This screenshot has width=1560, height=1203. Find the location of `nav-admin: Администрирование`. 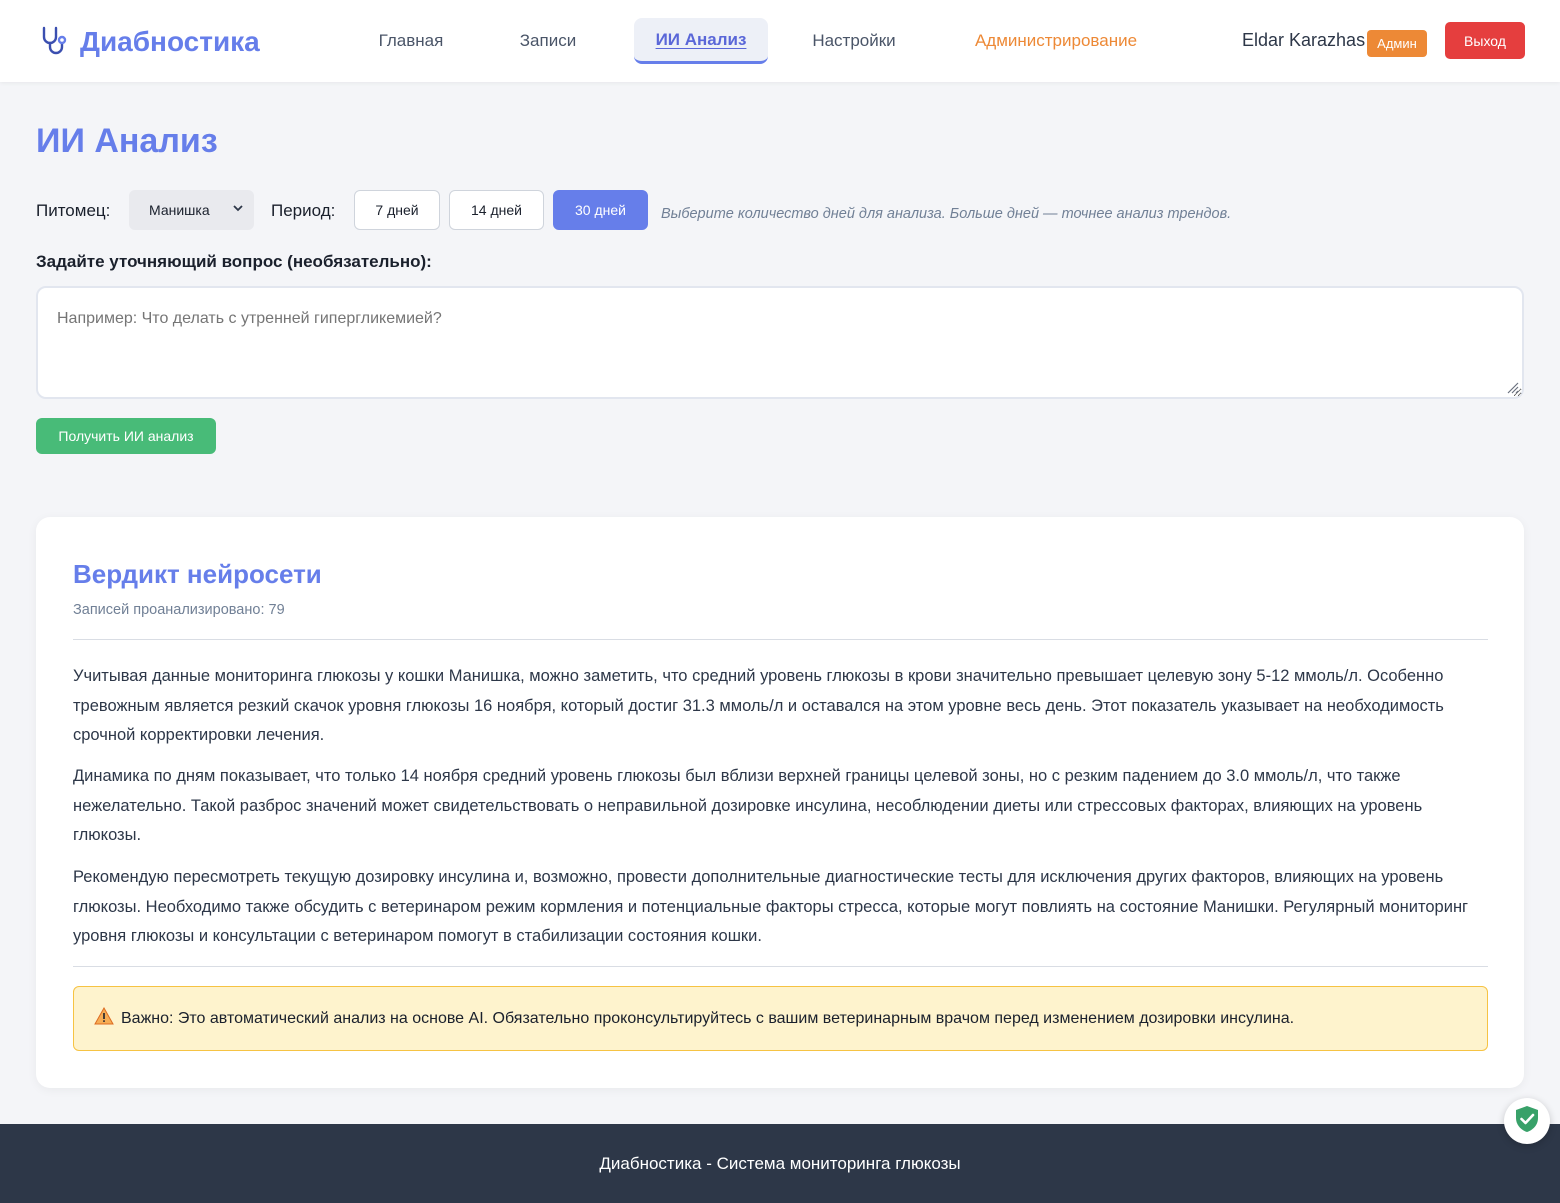

nav-admin: Администрирование is located at coordinates (1056, 41).